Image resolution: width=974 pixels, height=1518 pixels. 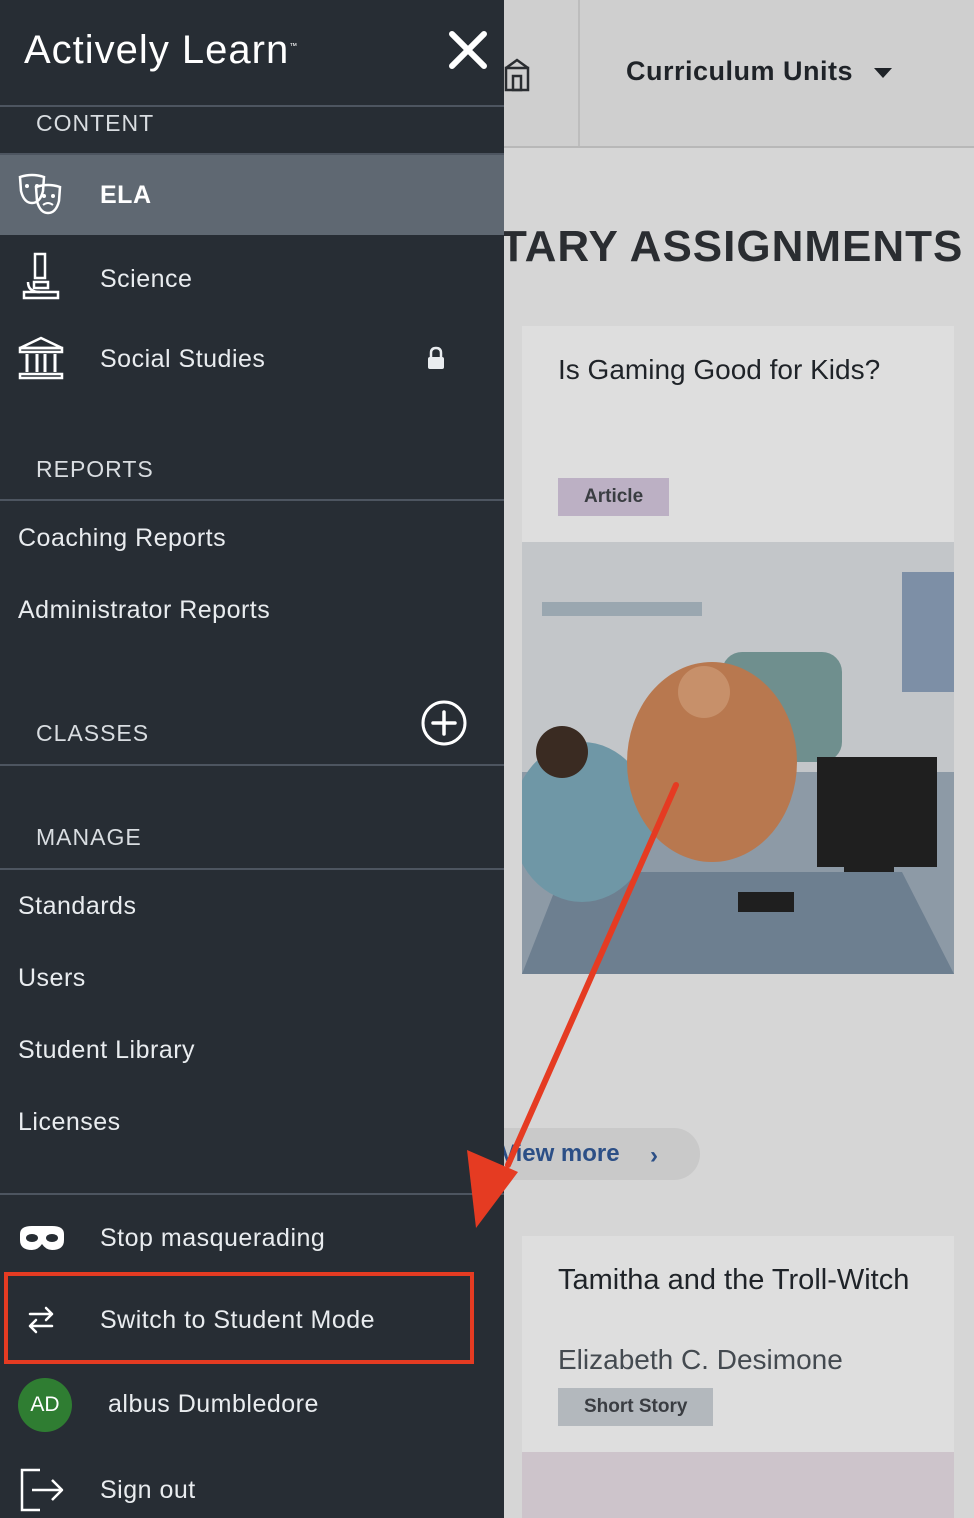 I want to click on sidebar-item-label: Science, so click(x=146, y=279).